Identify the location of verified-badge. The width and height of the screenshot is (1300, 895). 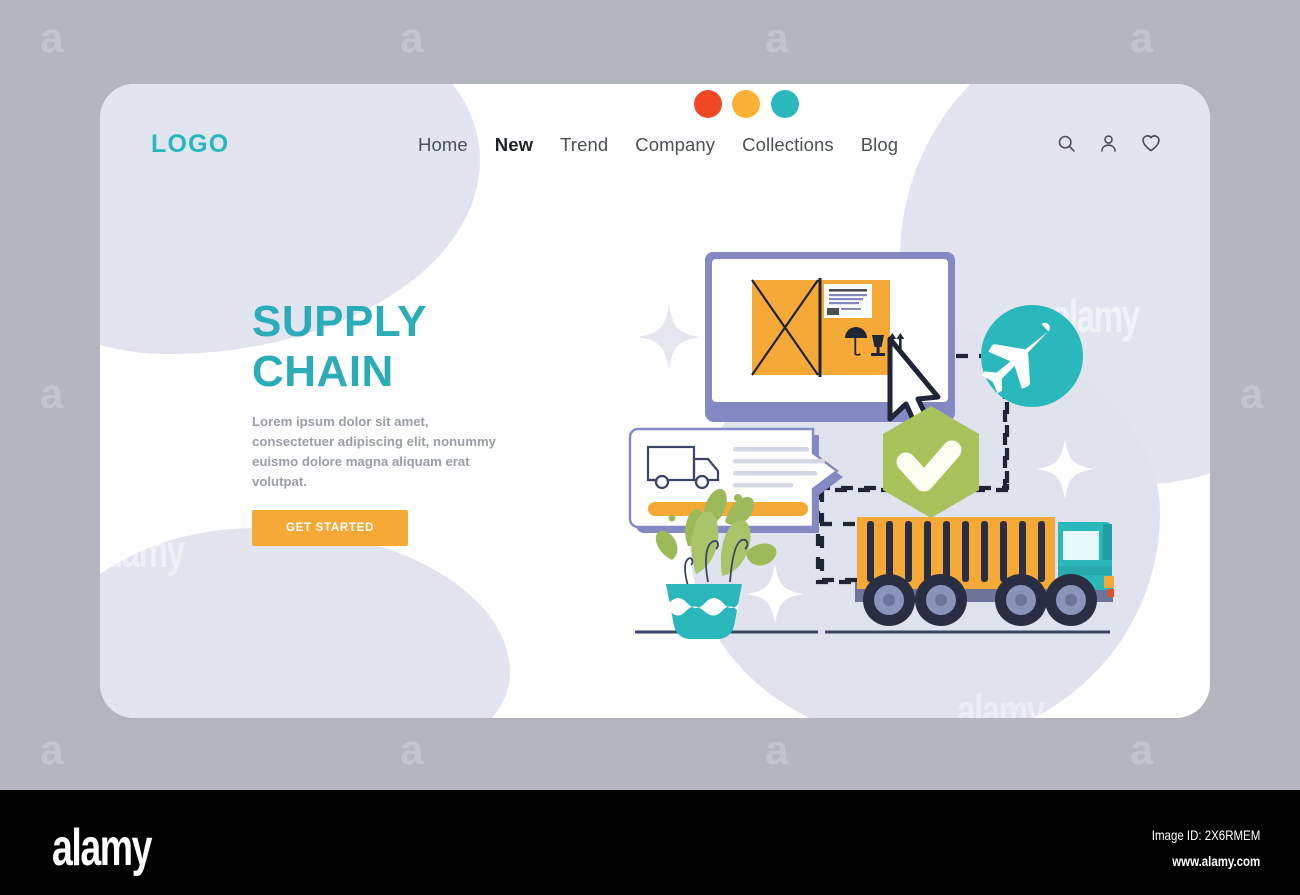
(931, 462).